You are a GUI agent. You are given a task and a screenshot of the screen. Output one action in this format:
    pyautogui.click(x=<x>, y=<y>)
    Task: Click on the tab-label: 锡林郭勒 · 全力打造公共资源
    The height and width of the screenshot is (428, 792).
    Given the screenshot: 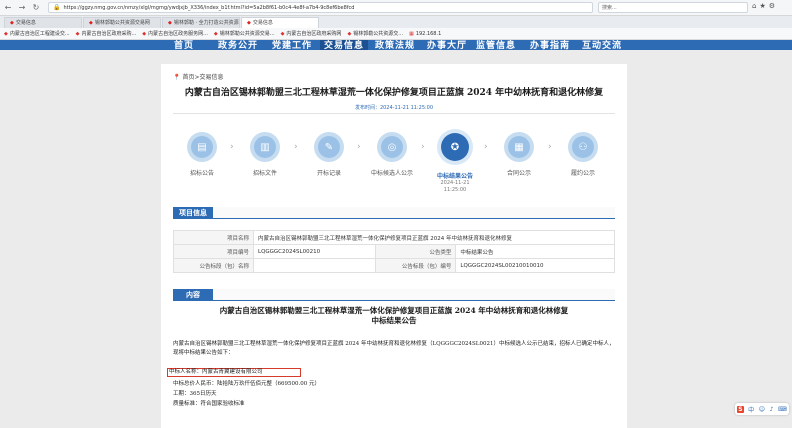 What is the action you would take?
    pyautogui.click(x=206, y=23)
    